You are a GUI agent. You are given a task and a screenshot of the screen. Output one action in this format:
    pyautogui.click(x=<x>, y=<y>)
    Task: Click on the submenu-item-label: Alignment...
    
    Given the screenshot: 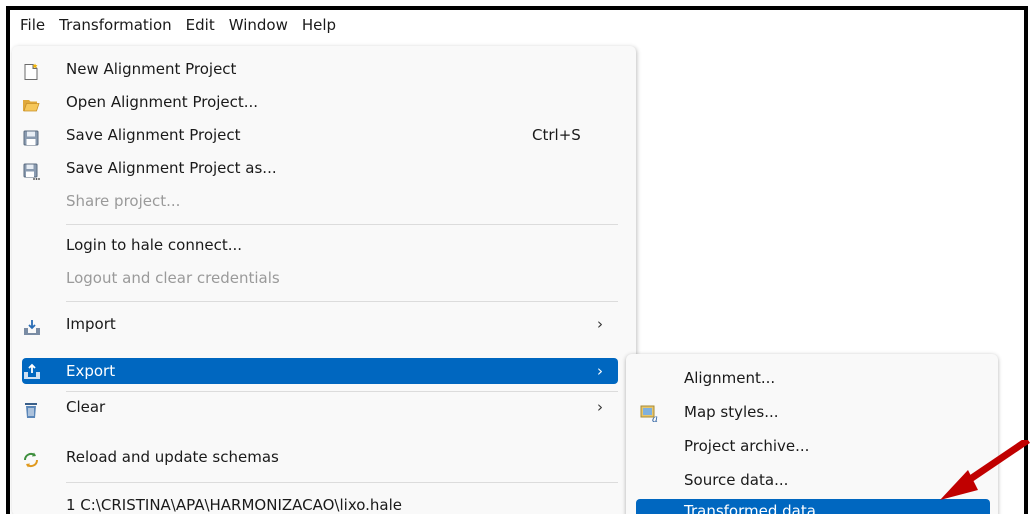 What is the action you would take?
    pyautogui.click(x=730, y=378)
    